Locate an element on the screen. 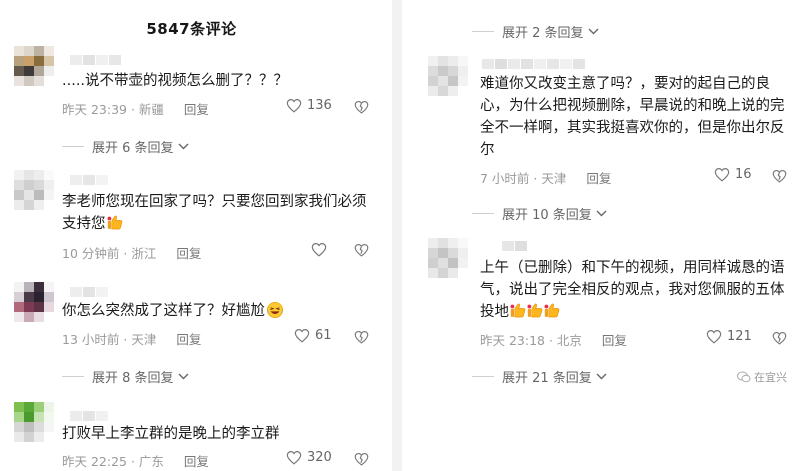 The width and height of the screenshot is (795, 471). comment-meta: 10 分钟前 · 浙江 回复 is located at coordinates (132, 253).